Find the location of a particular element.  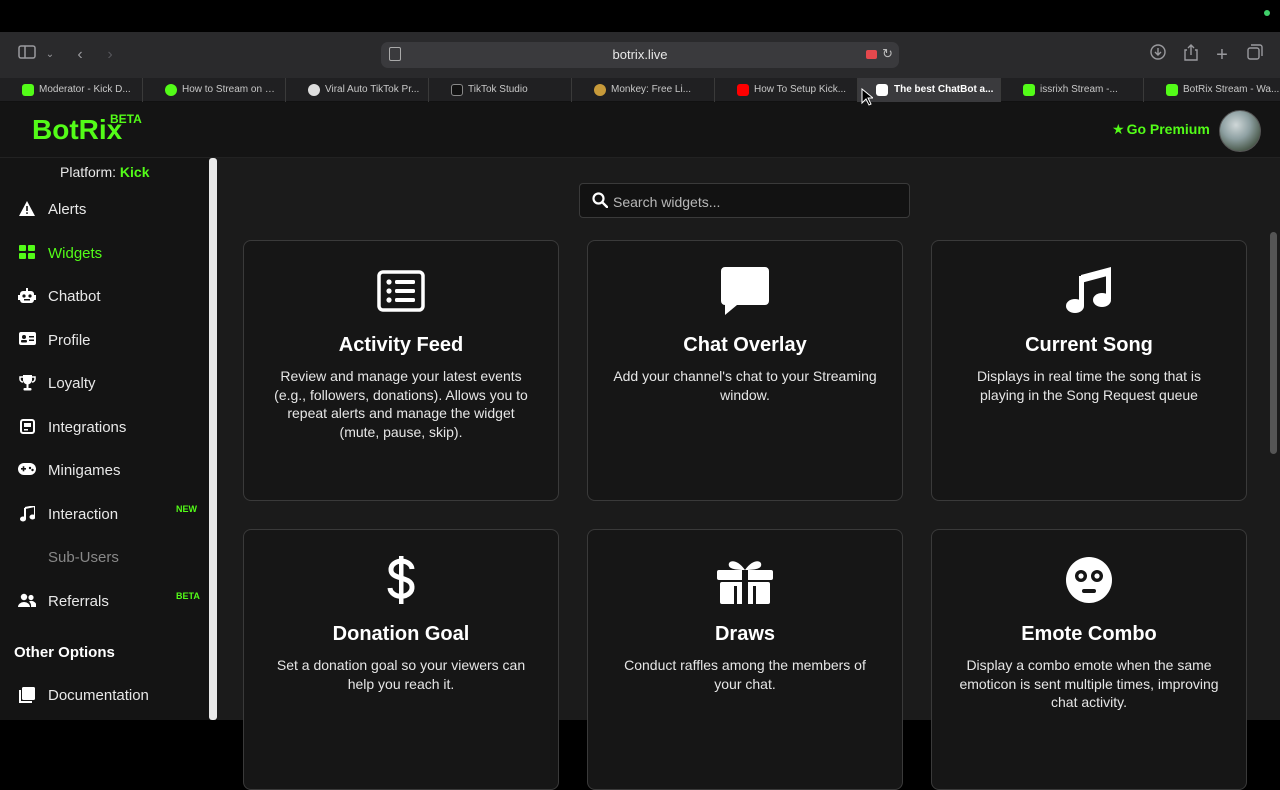

avatar is located at coordinates (1240, 131).